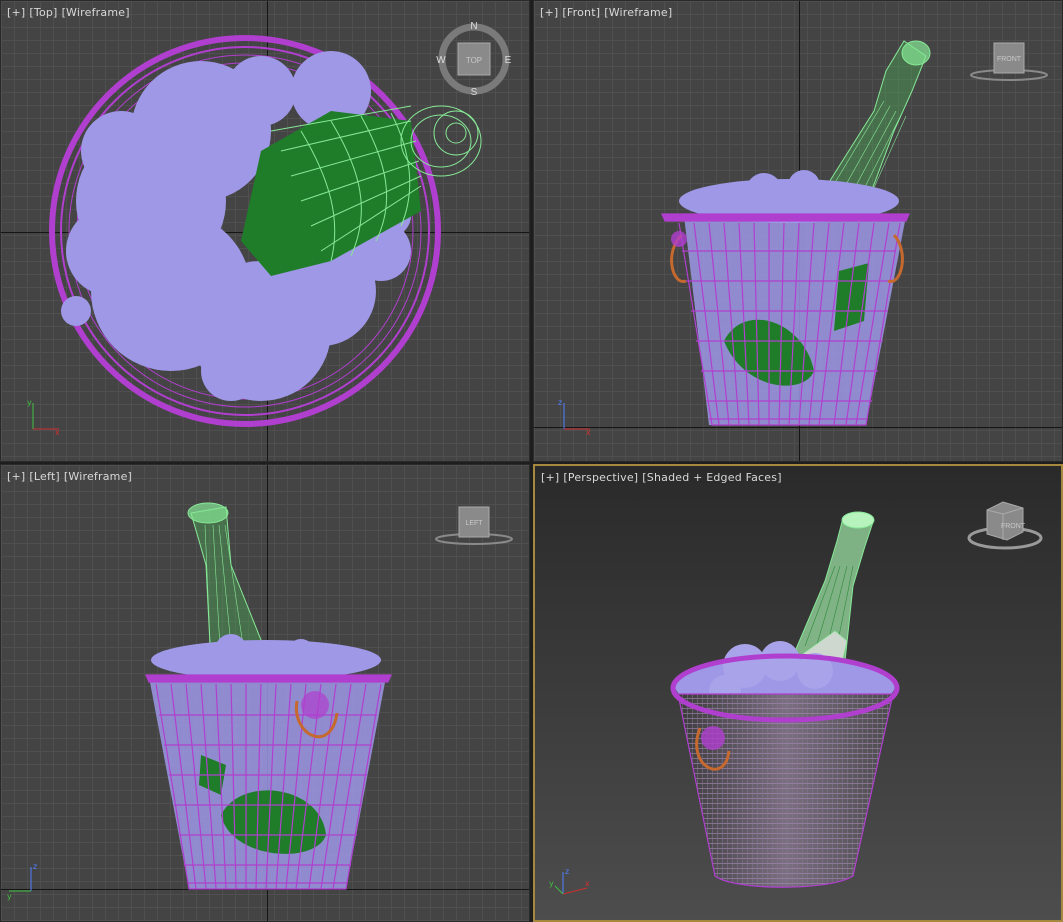 This screenshot has width=1063, height=922. What do you see at coordinates (266, 657) in the screenshot?
I see `ice-cubes` at bounding box center [266, 657].